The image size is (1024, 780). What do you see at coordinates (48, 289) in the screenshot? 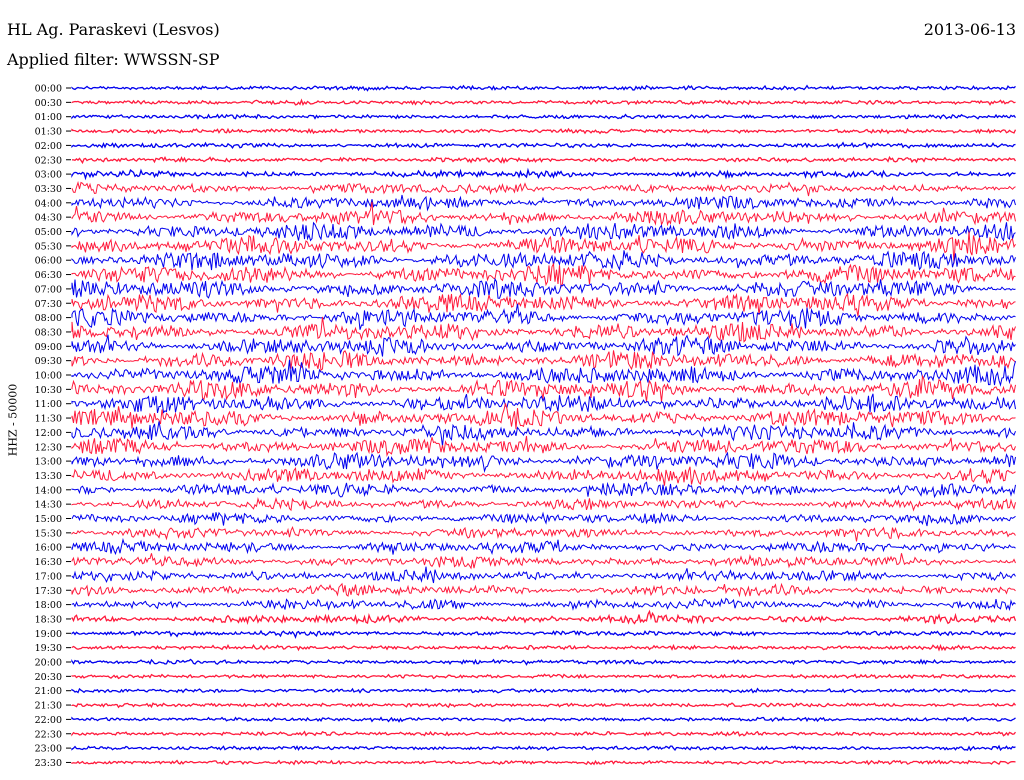
I see `row-label: 07:00` at bounding box center [48, 289].